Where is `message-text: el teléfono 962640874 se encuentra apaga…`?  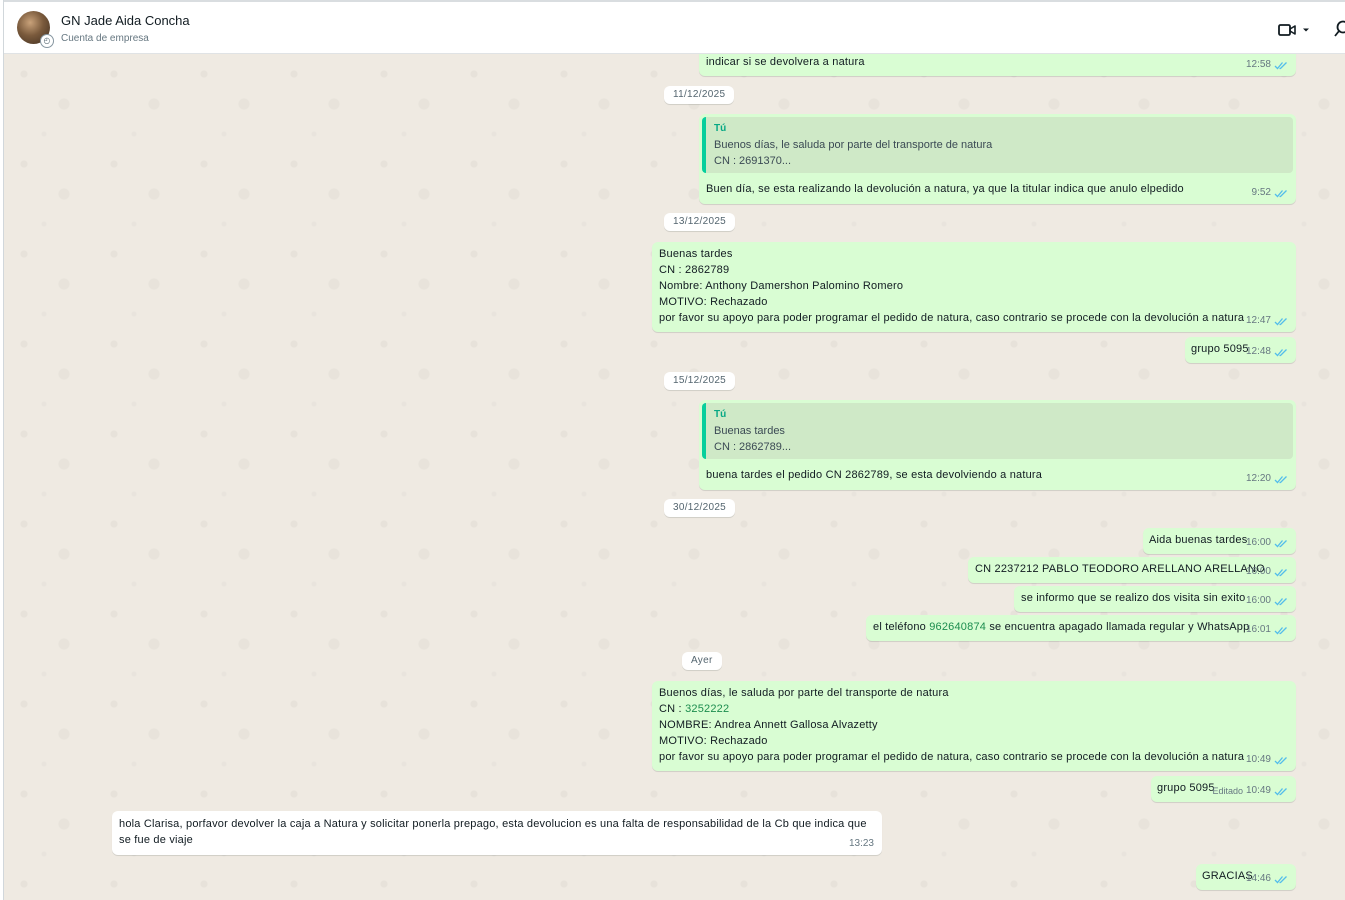
message-text: el teléfono 962640874 se encuentra apaga… is located at coordinates (1061, 627).